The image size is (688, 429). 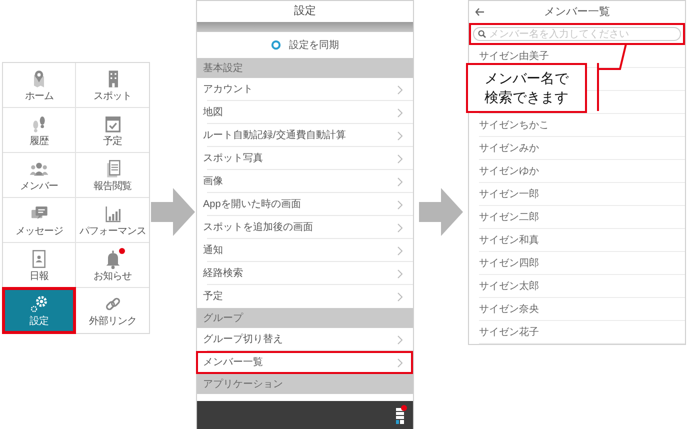 I want to click on member-name: サイゼン花子, so click(x=509, y=332).